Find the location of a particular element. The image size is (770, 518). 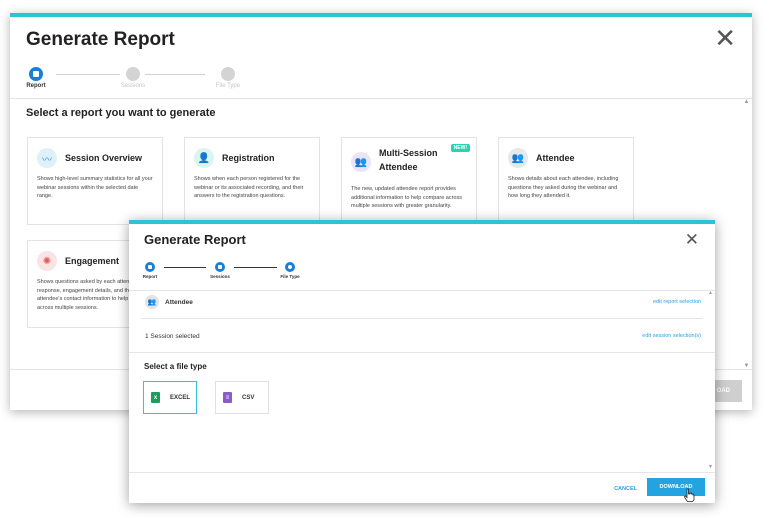

cancel-button: CANCEL is located at coordinates (625, 489).